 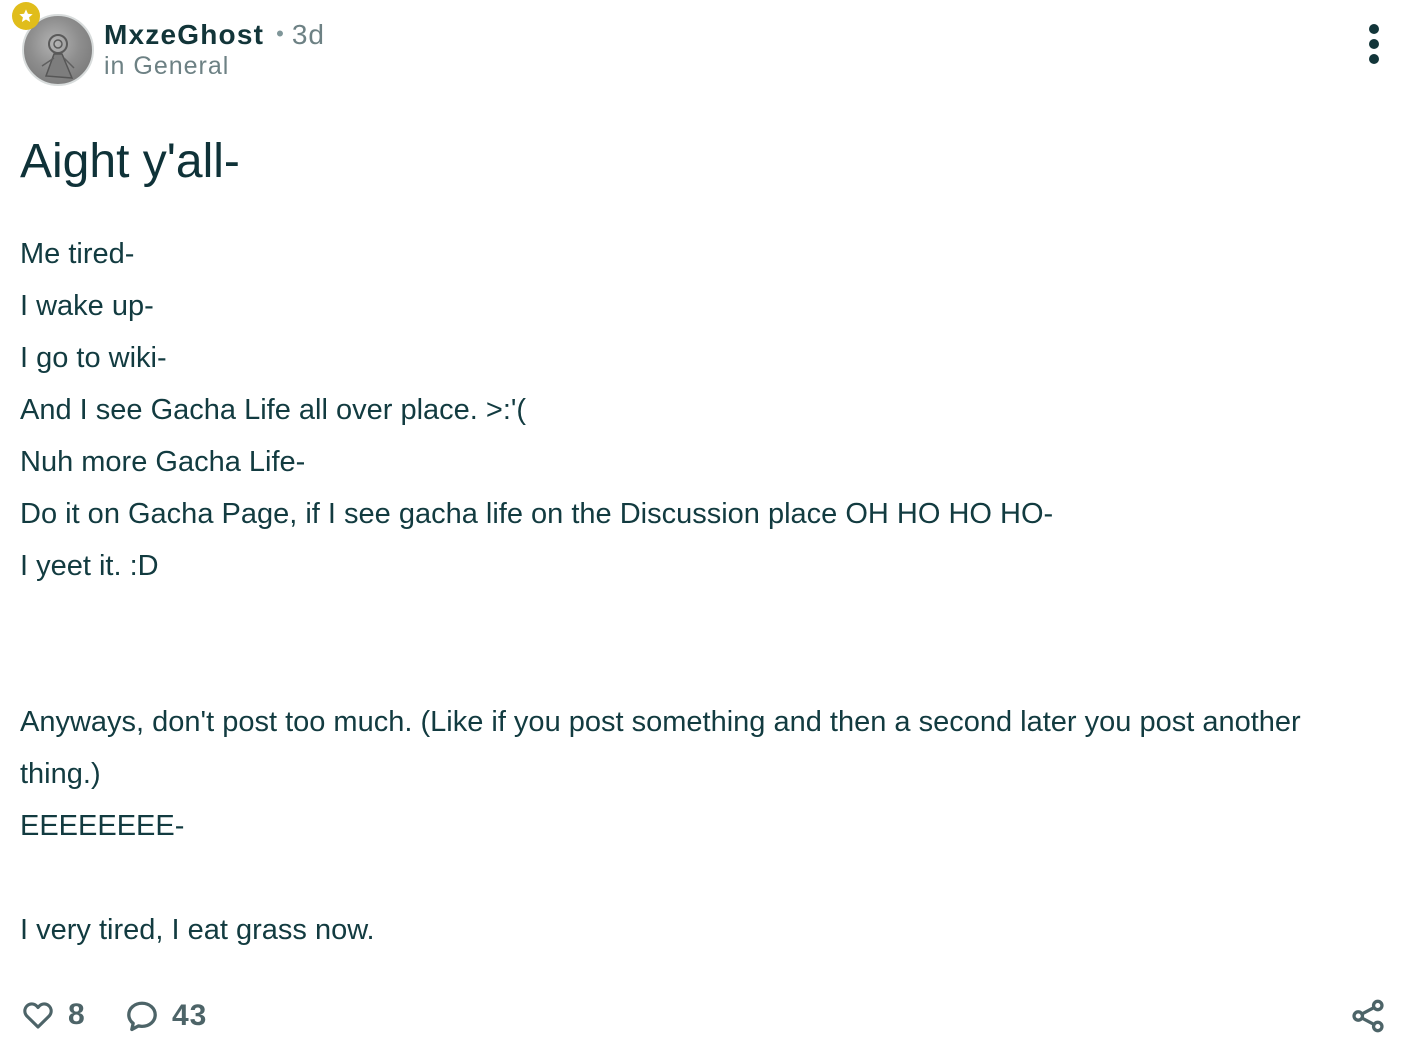 What do you see at coordinates (54, 44) in the screenshot?
I see `avatar-container` at bounding box center [54, 44].